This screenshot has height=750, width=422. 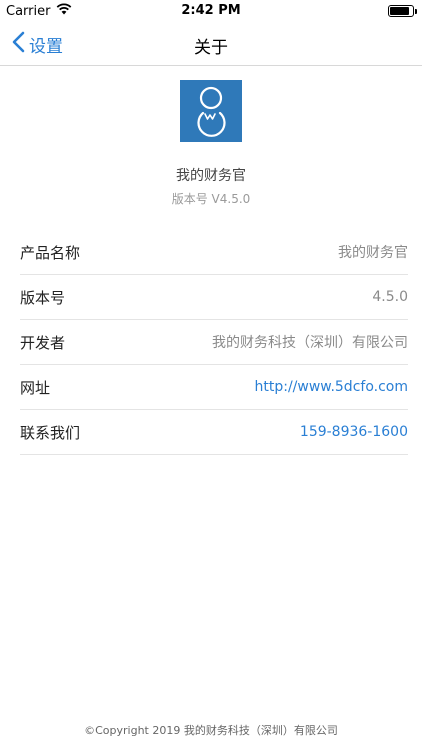 I want to click on app-version: 版本号 V4.5.0, so click(x=211, y=199).